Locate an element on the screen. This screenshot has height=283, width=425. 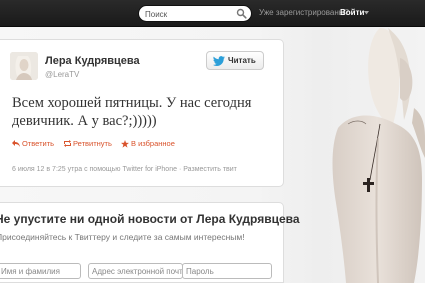
email-field is located at coordinates (135, 271).